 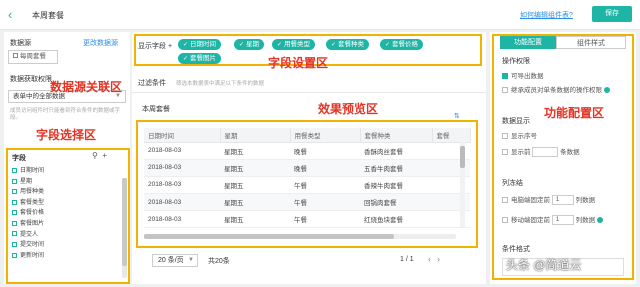 What do you see at coordinates (15, 55) in the screenshot?
I see `form-icon` at bounding box center [15, 55].